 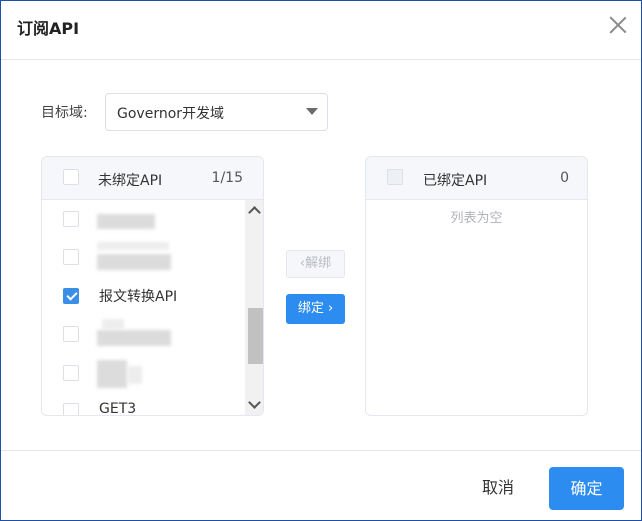 What do you see at coordinates (254, 402) in the screenshot?
I see `scroll-down-icon` at bounding box center [254, 402].